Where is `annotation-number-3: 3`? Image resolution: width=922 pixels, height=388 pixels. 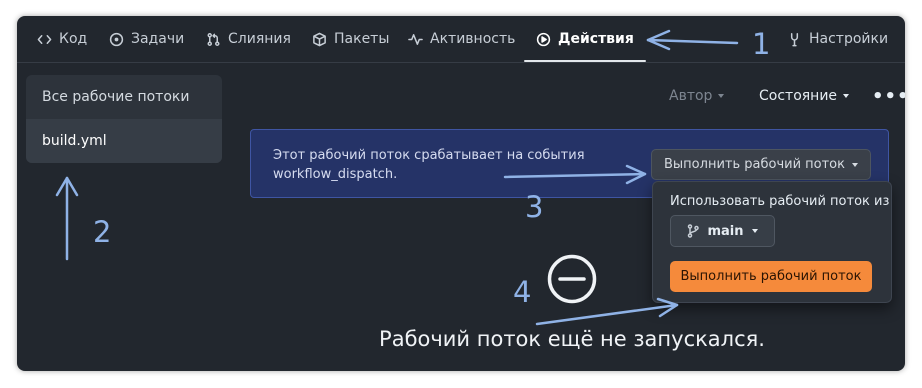 annotation-number-3: 3 is located at coordinates (534, 207).